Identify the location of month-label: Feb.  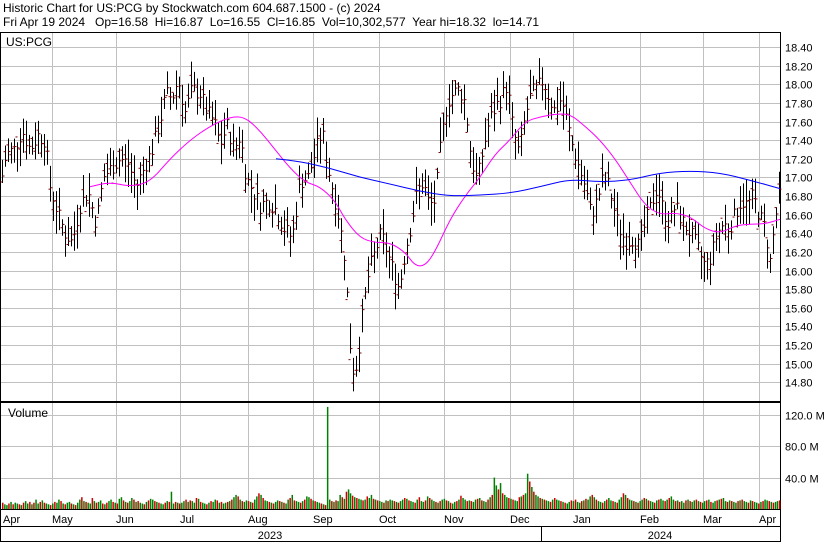
(649, 520).